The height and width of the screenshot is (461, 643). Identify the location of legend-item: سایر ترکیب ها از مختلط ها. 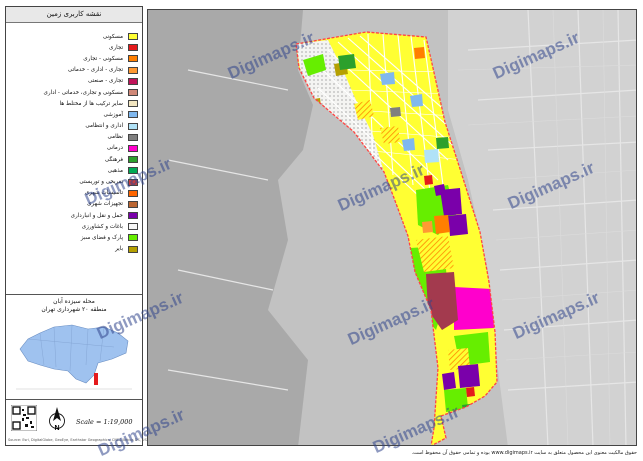
(74, 103).